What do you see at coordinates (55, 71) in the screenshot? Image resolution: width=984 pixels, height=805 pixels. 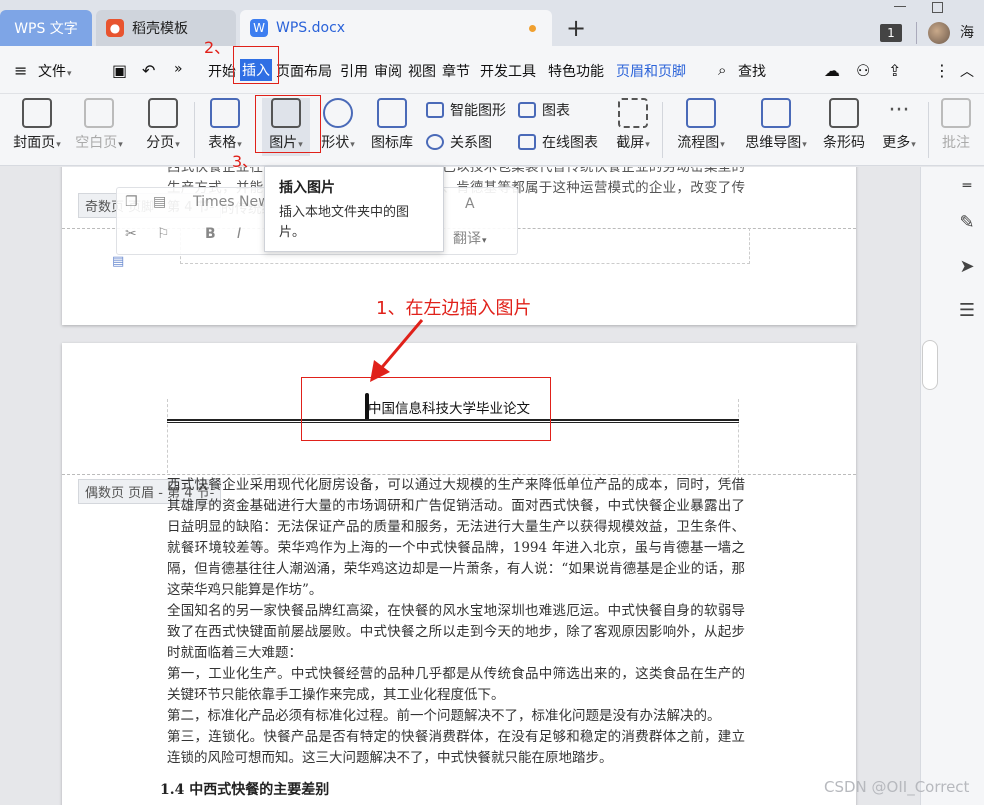 I see `menu-file: 文件` at bounding box center [55, 71].